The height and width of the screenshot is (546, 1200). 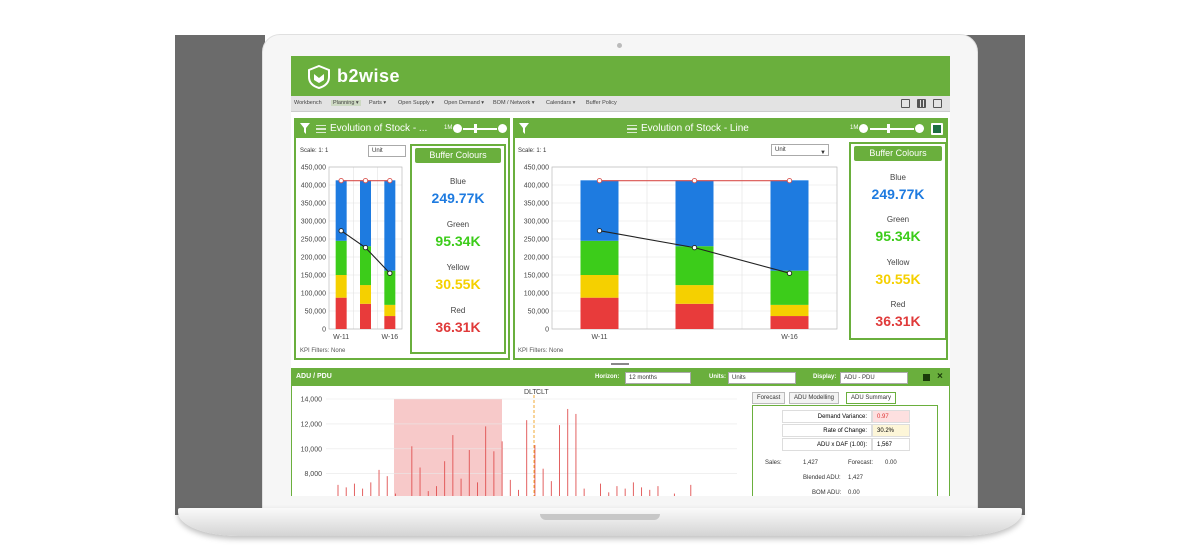 What do you see at coordinates (871, 398) in the screenshot?
I see `tab-adu-summary: ADU Summary` at bounding box center [871, 398].